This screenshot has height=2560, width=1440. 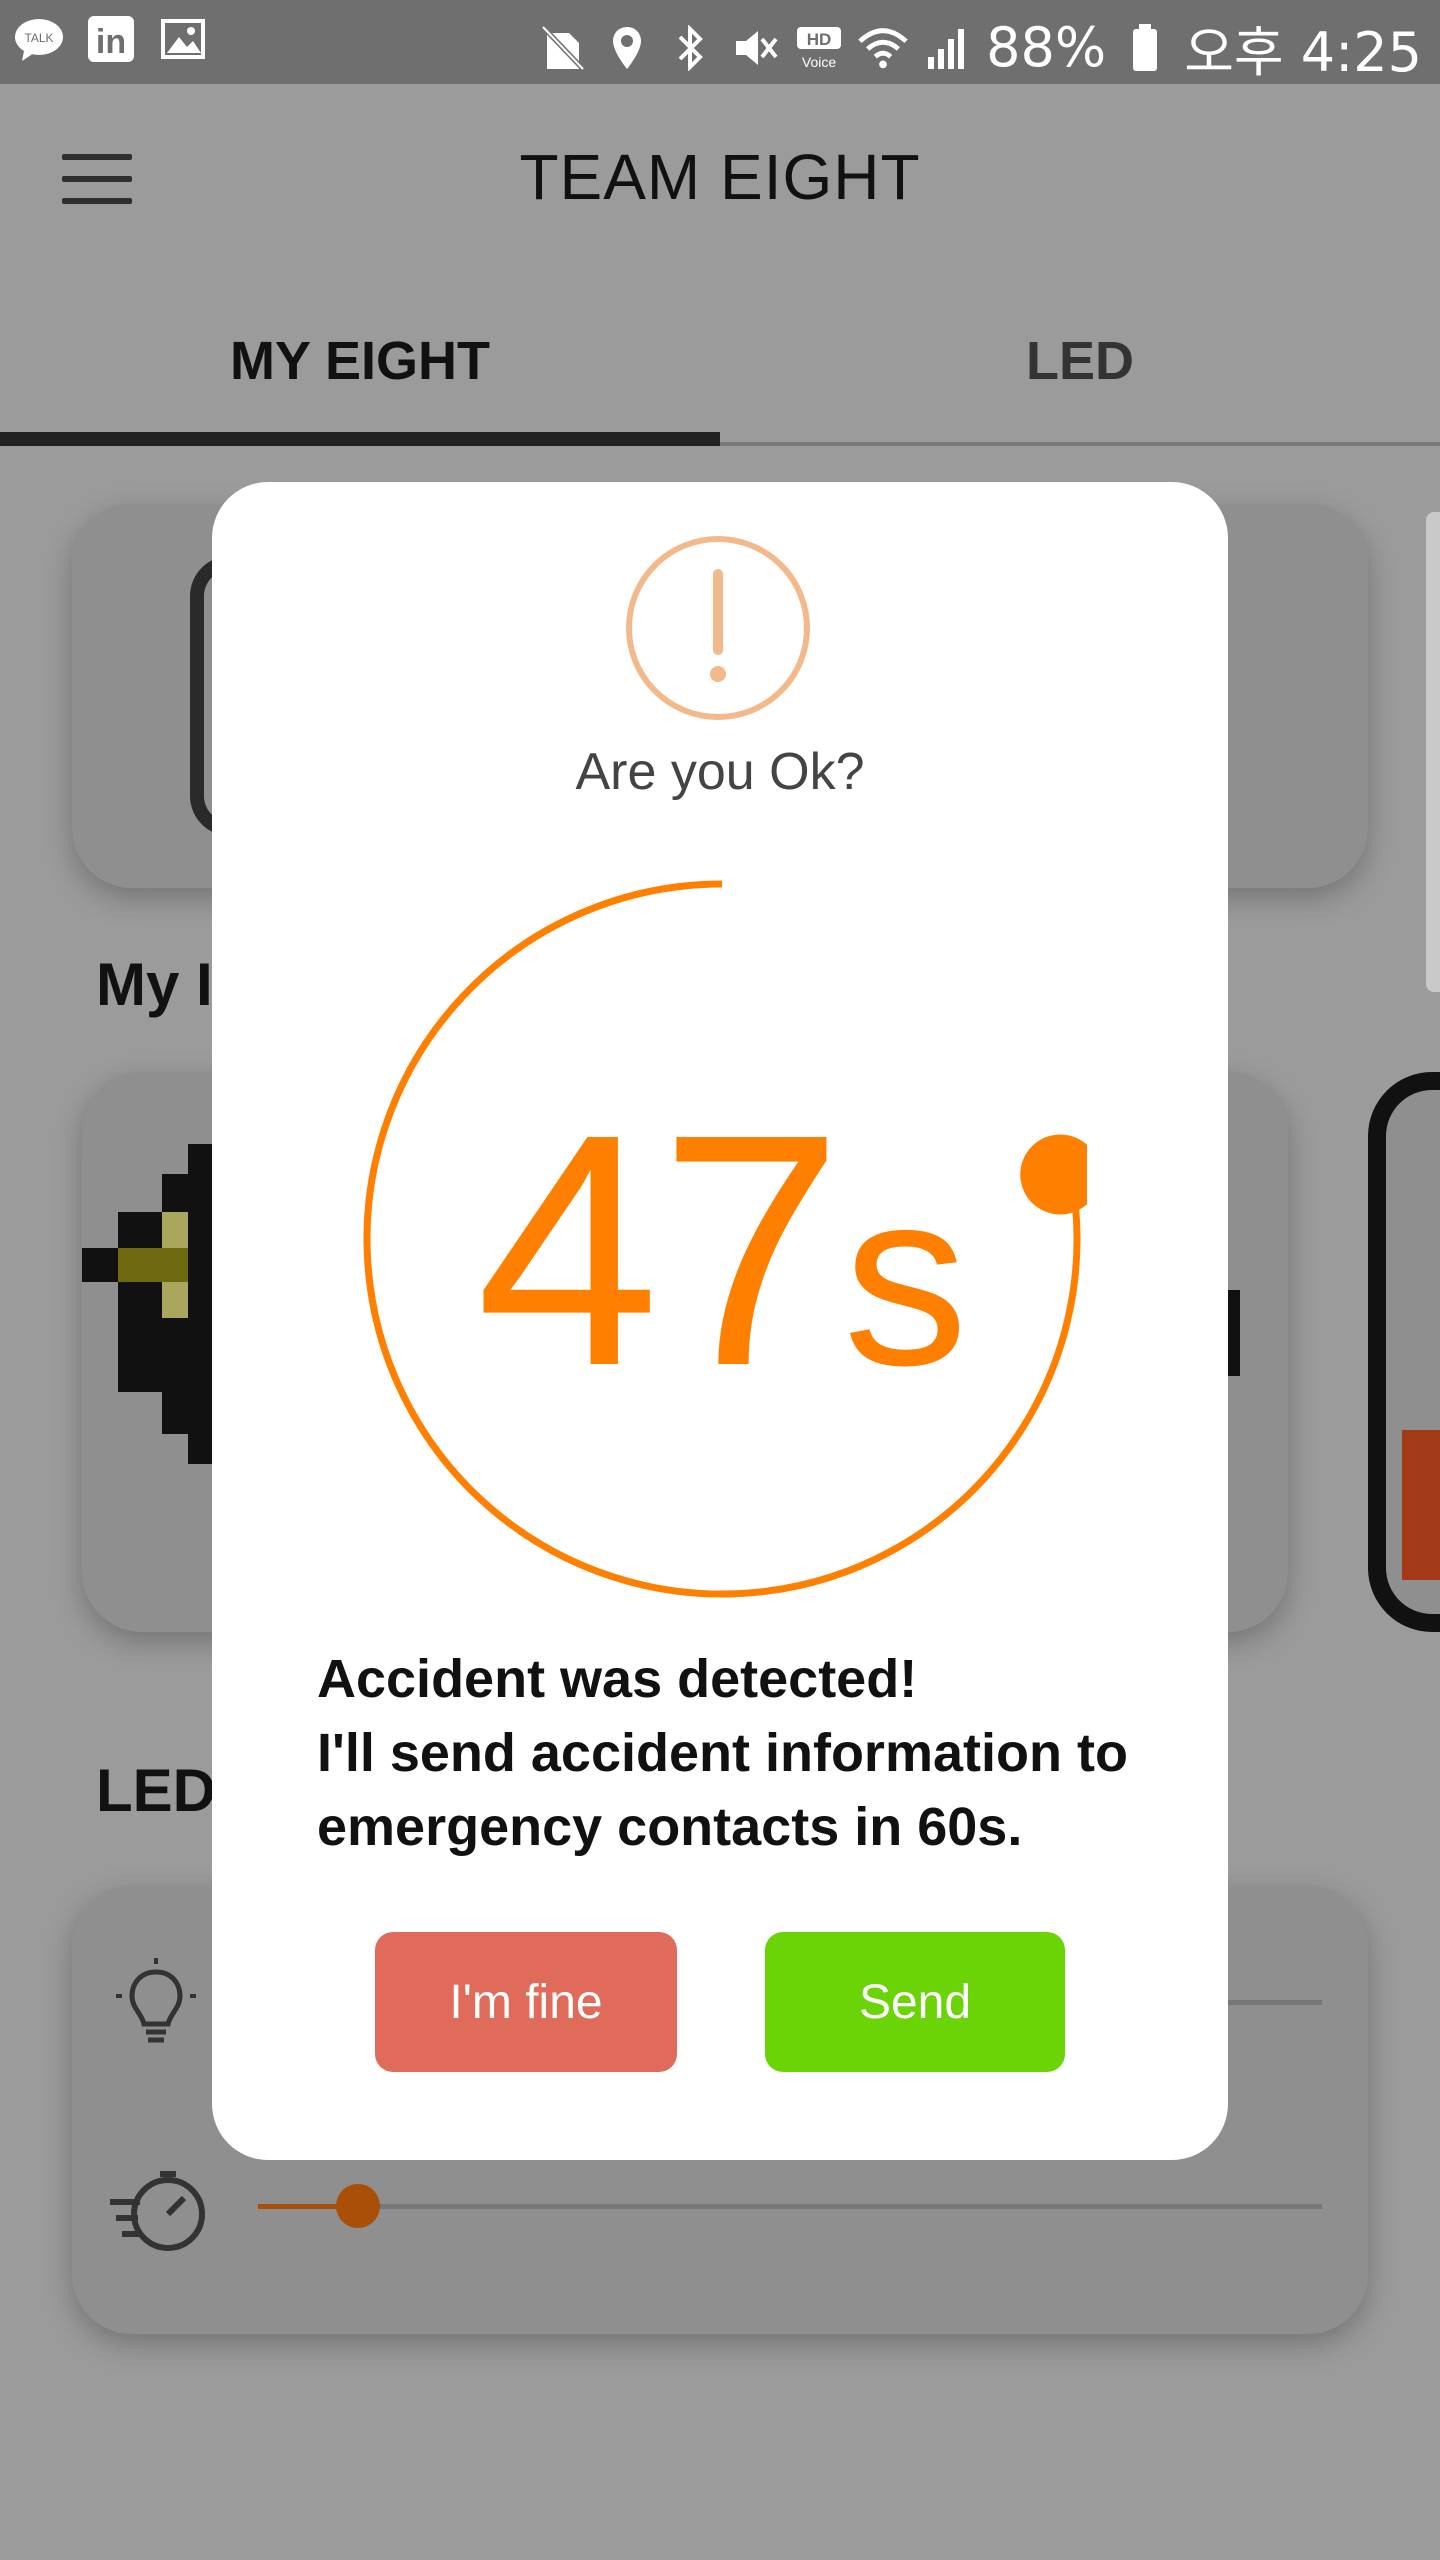 I want to click on notification-icons: TALK in, so click(x=111, y=39).